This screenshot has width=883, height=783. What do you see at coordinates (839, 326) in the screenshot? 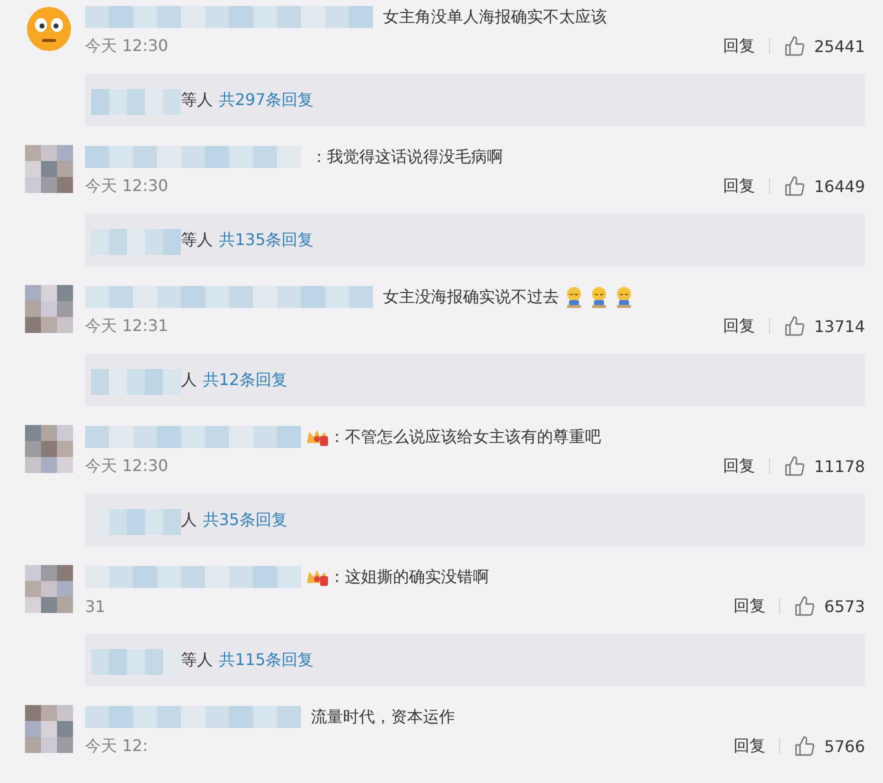
I see `like-count: 13714` at bounding box center [839, 326].